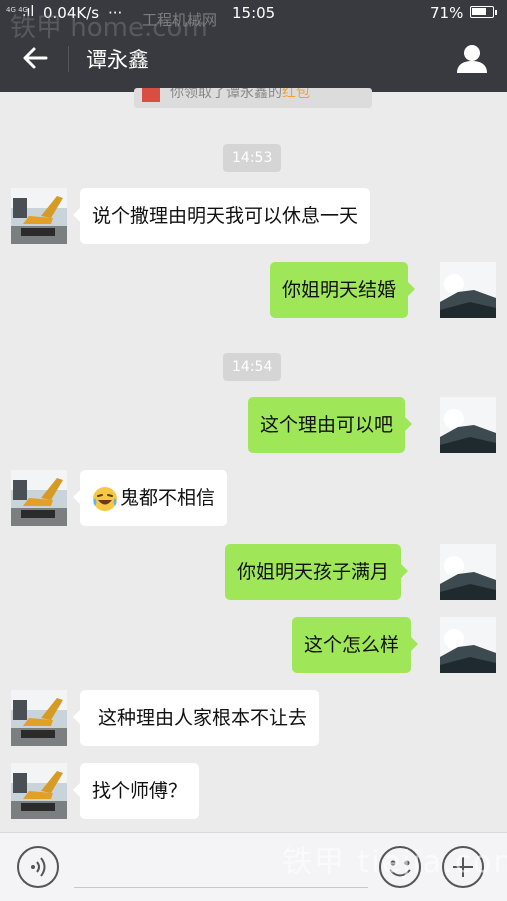  What do you see at coordinates (343, 290) in the screenshot?
I see `message-bubble-outgoing: 你姐明天结婚` at bounding box center [343, 290].